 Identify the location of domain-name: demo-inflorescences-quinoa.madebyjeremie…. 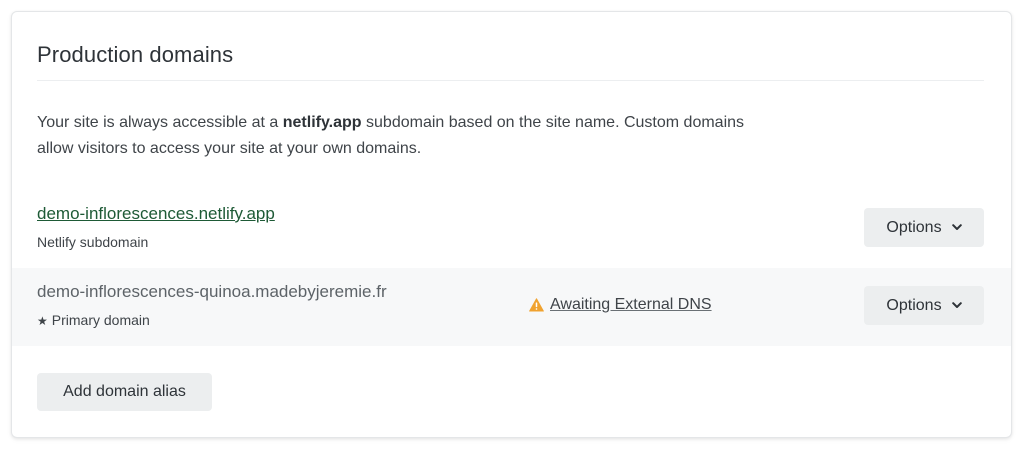
(212, 291).